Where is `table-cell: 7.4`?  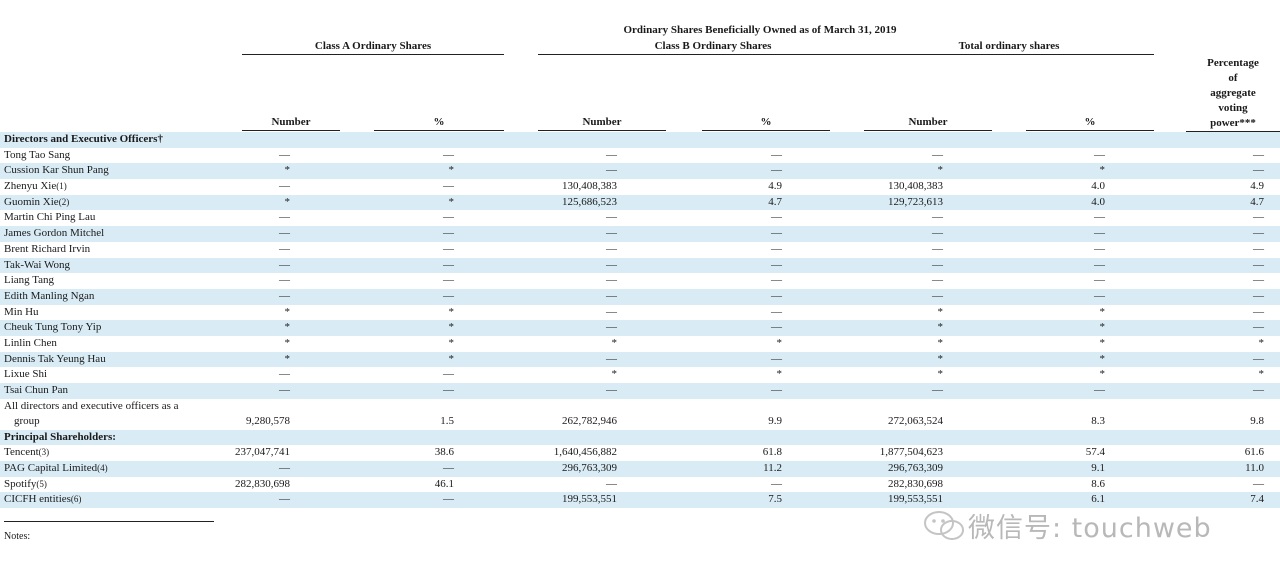 table-cell: 7.4 is located at coordinates (1257, 499).